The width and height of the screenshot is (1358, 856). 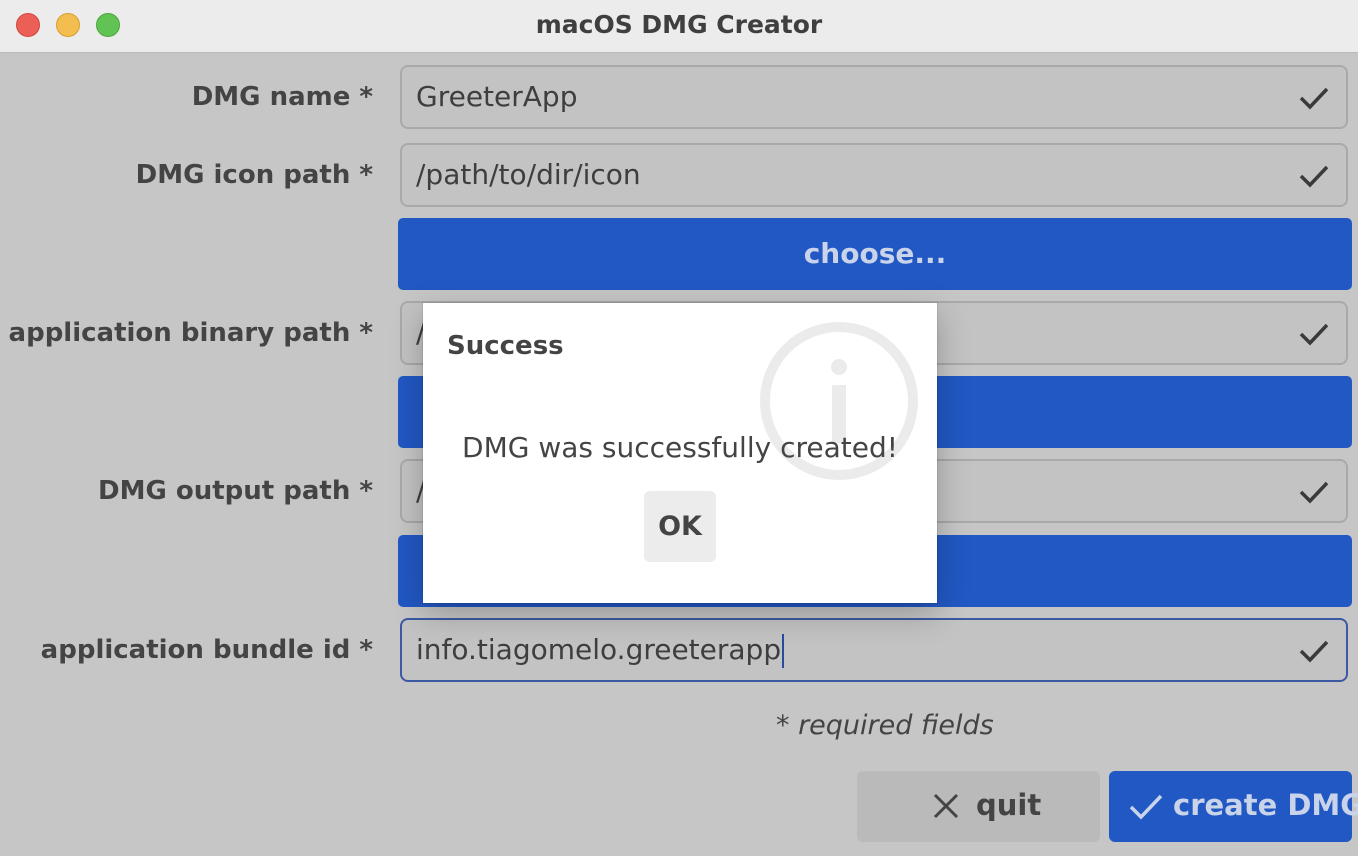 I want to click on text-caret, so click(x=783, y=651).